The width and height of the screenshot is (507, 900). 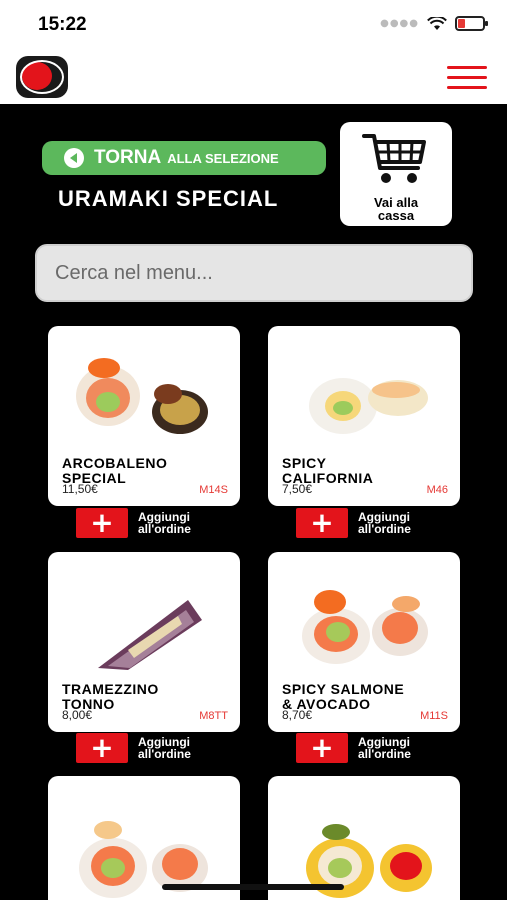 What do you see at coordinates (80, 489) in the screenshot?
I see `product-price: 11,50€` at bounding box center [80, 489].